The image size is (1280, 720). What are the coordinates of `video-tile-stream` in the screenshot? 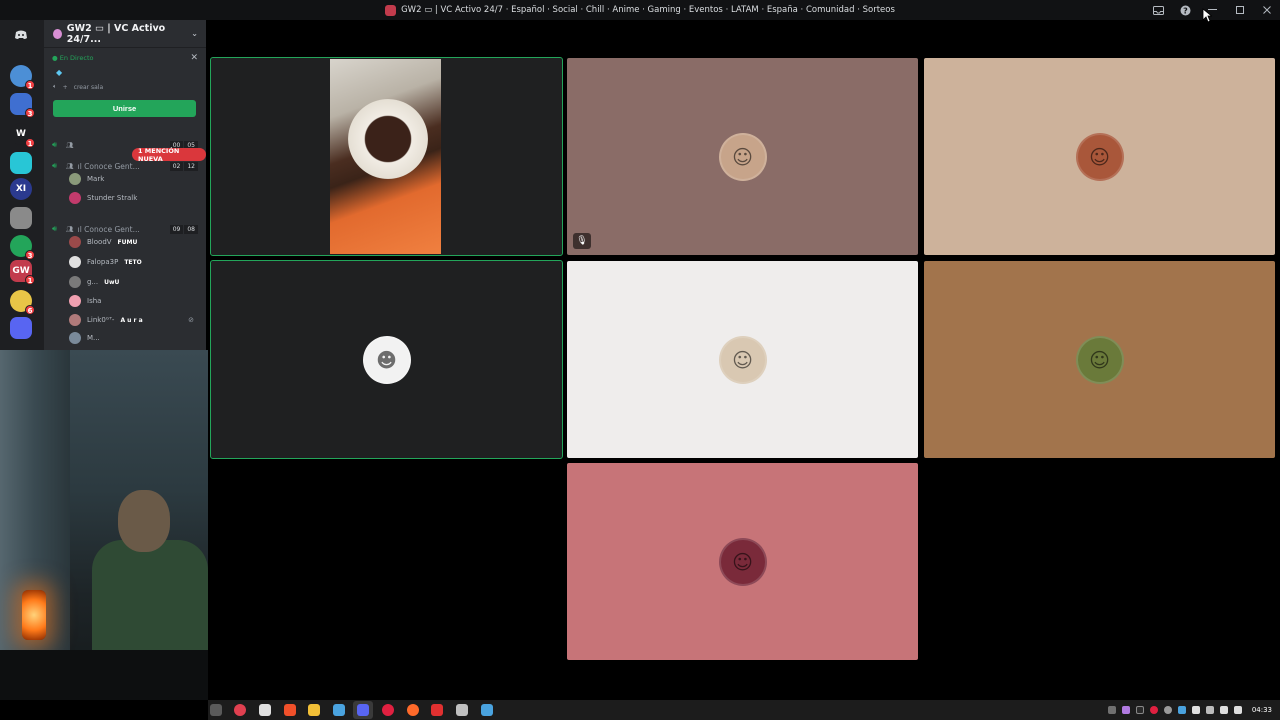 It's located at (386, 156).